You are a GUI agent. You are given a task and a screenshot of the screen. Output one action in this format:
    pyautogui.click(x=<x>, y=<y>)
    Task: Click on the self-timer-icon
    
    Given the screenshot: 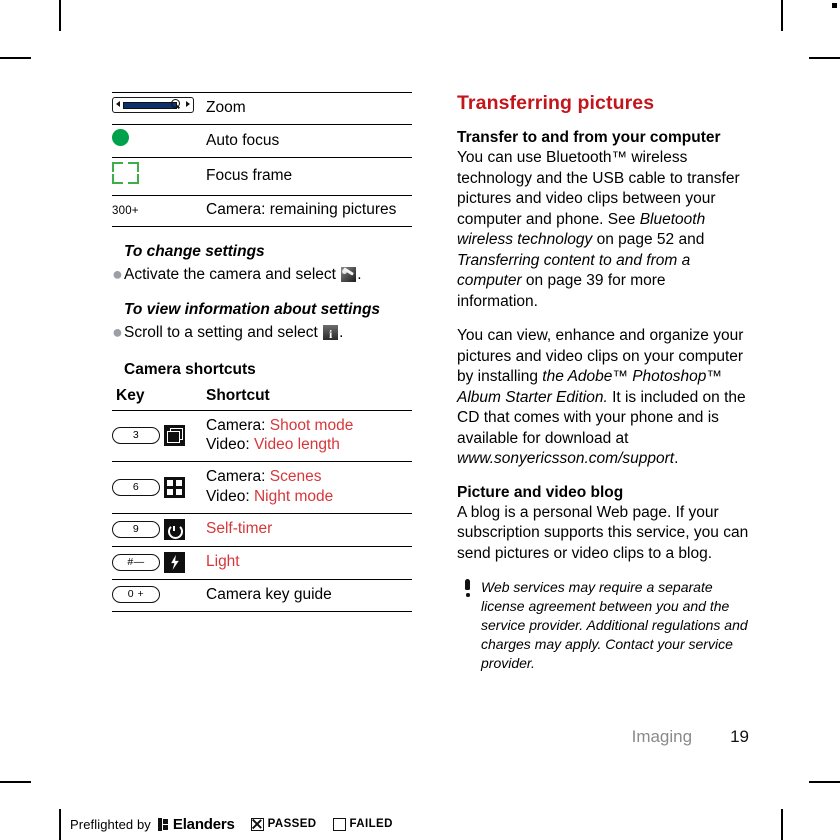 What is the action you would take?
    pyautogui.click(x=174, y=529)
    